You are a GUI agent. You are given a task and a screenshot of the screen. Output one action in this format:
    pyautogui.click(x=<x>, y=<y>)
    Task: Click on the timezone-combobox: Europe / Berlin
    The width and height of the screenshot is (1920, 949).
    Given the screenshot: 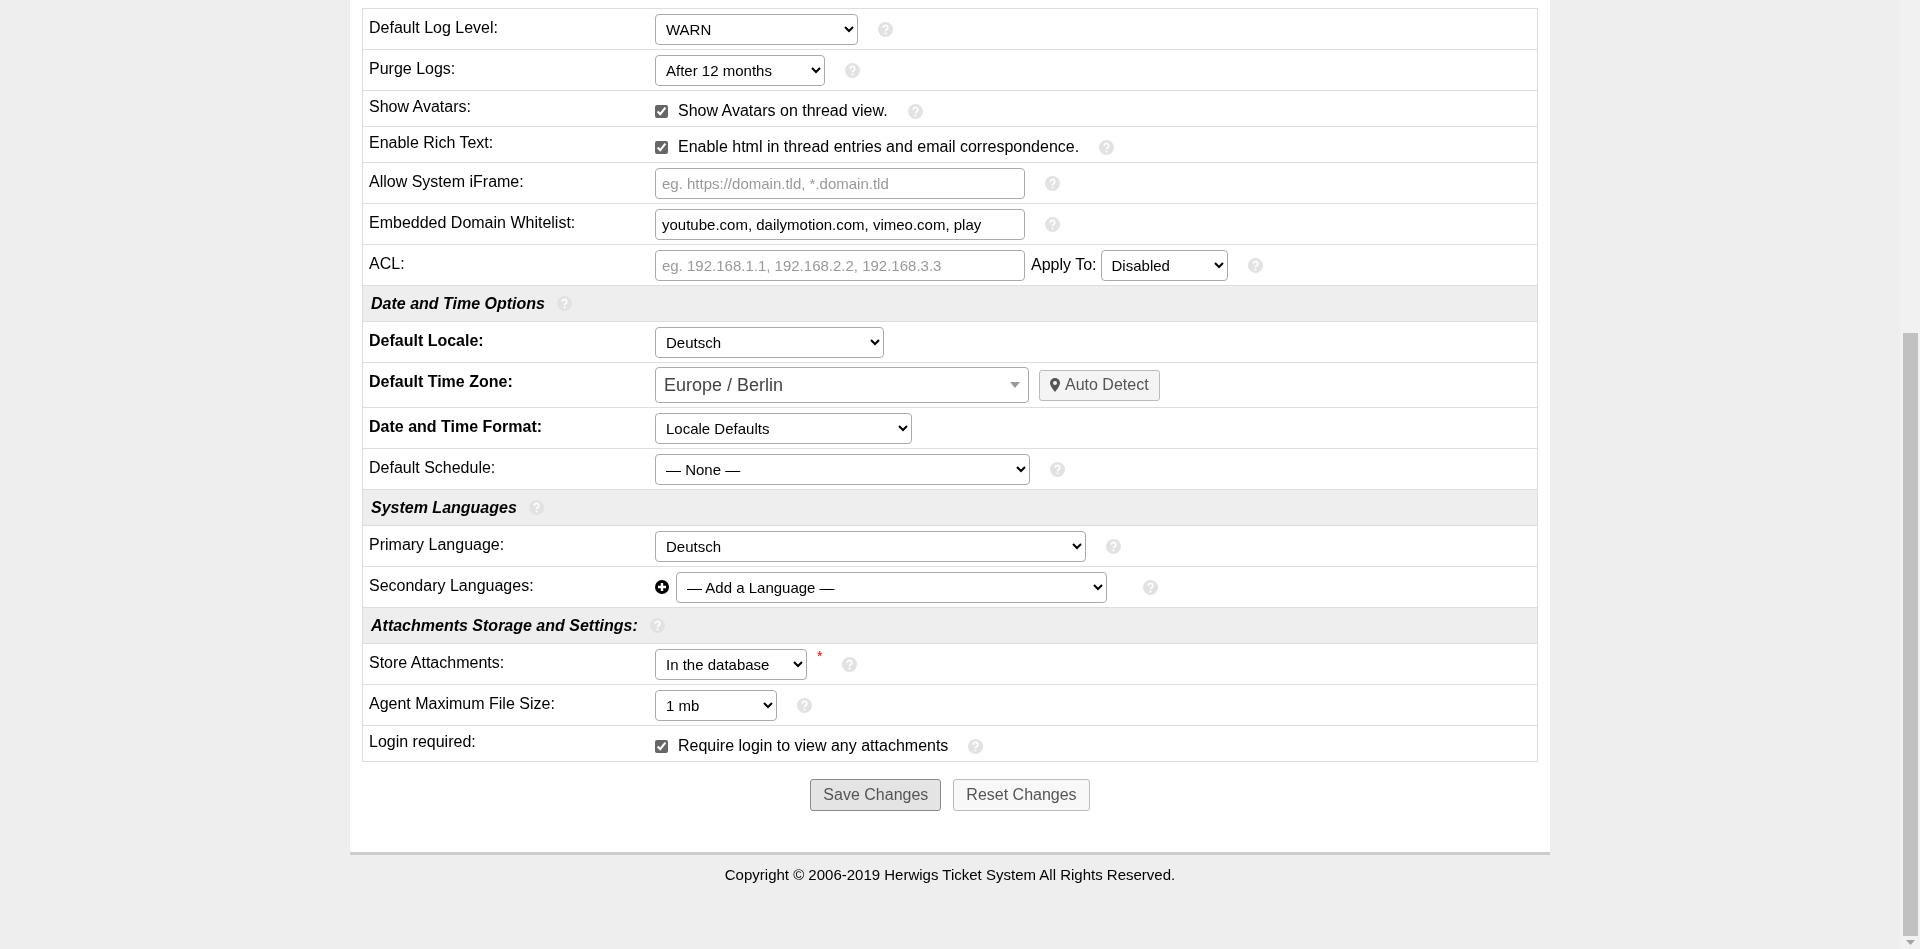 What is the action you would take?
    pyautogui.click(x=842, y=385)
    